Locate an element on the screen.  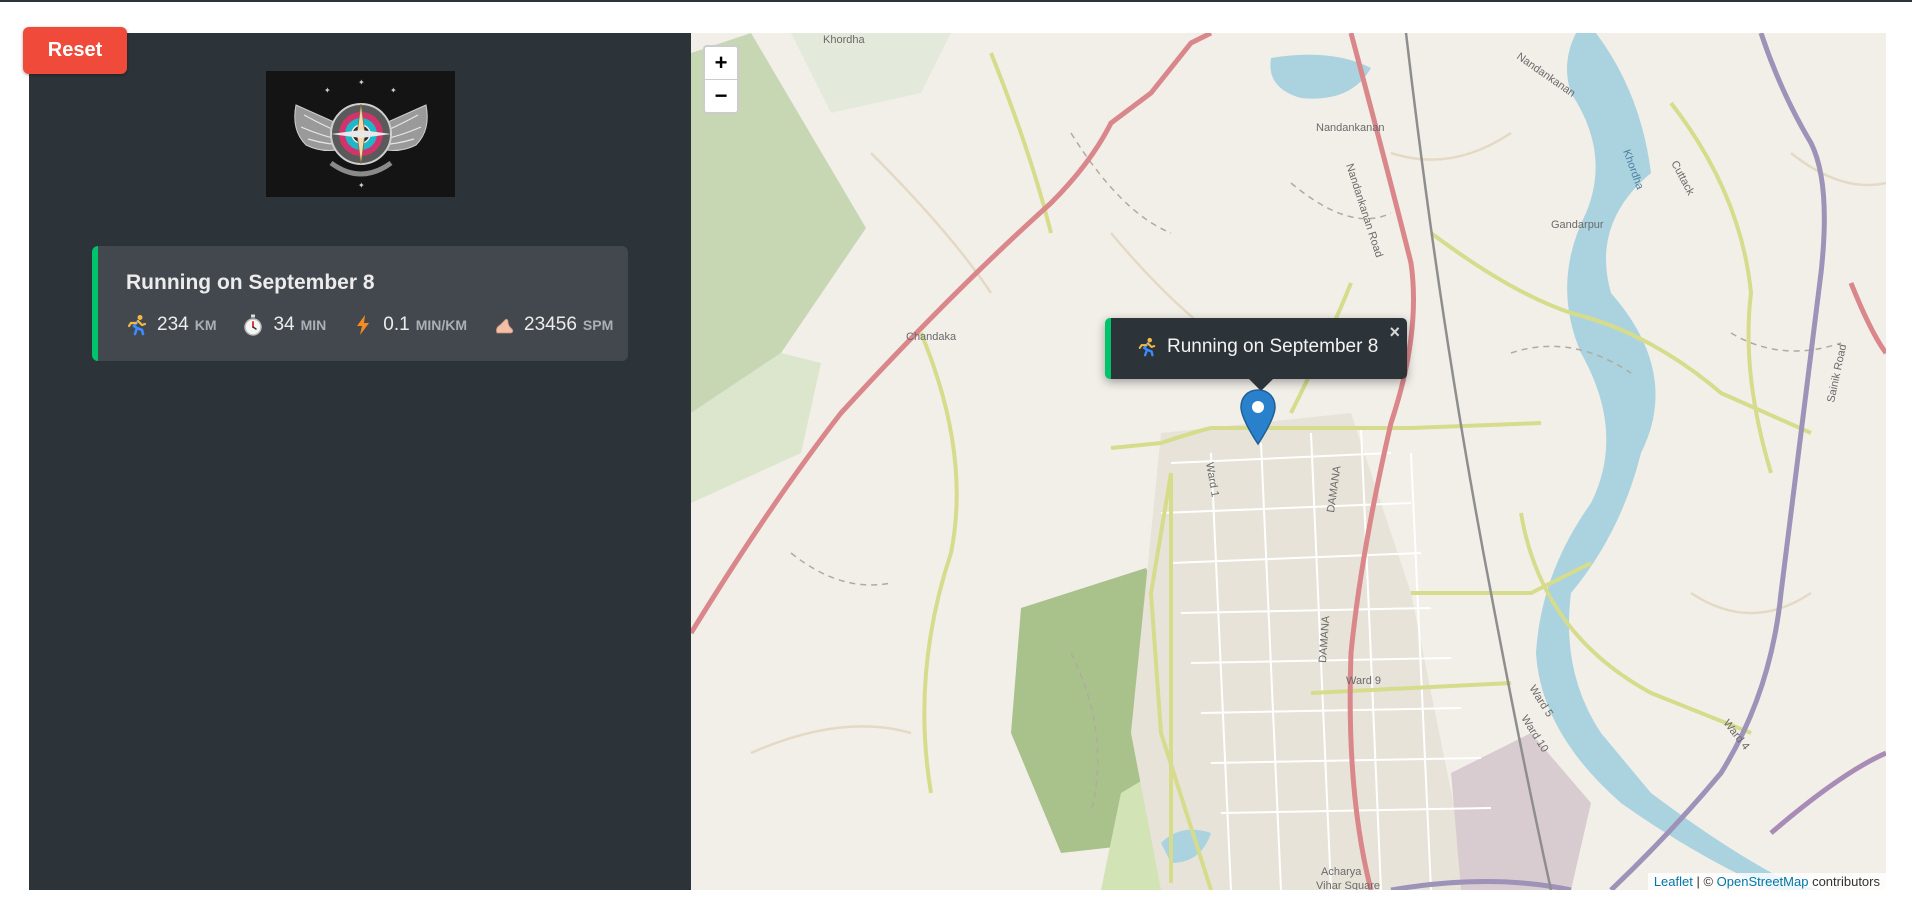
duration-value: 34 is located at coordinates (284, 324).